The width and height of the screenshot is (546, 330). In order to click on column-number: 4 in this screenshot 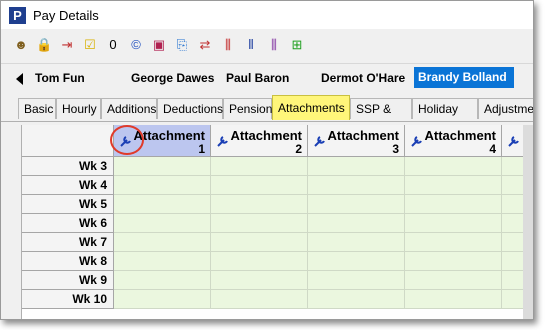, I will do `click(492, 149)`.